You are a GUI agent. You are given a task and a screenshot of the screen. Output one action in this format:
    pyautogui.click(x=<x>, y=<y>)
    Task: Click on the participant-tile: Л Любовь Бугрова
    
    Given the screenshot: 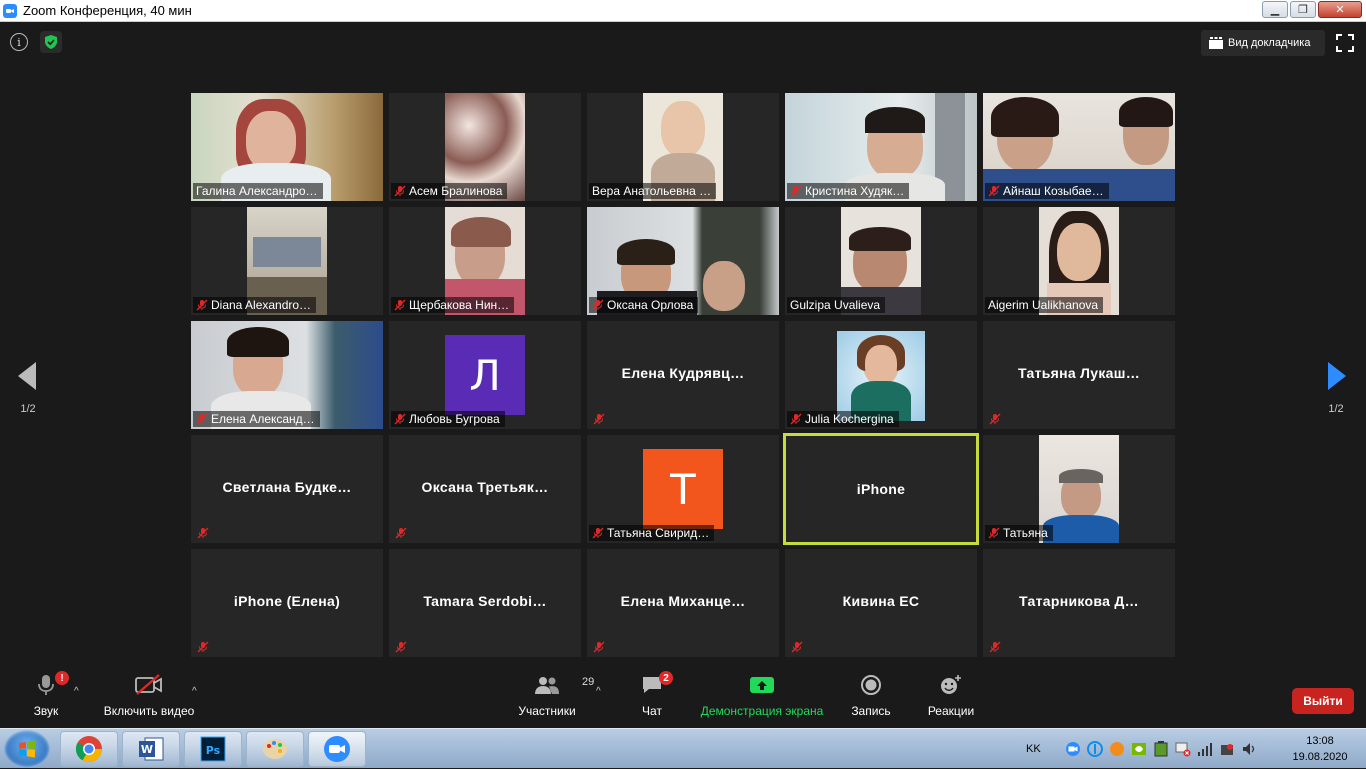 What is the action you would take?
    pyautogui.click(x=485, y=375)
    